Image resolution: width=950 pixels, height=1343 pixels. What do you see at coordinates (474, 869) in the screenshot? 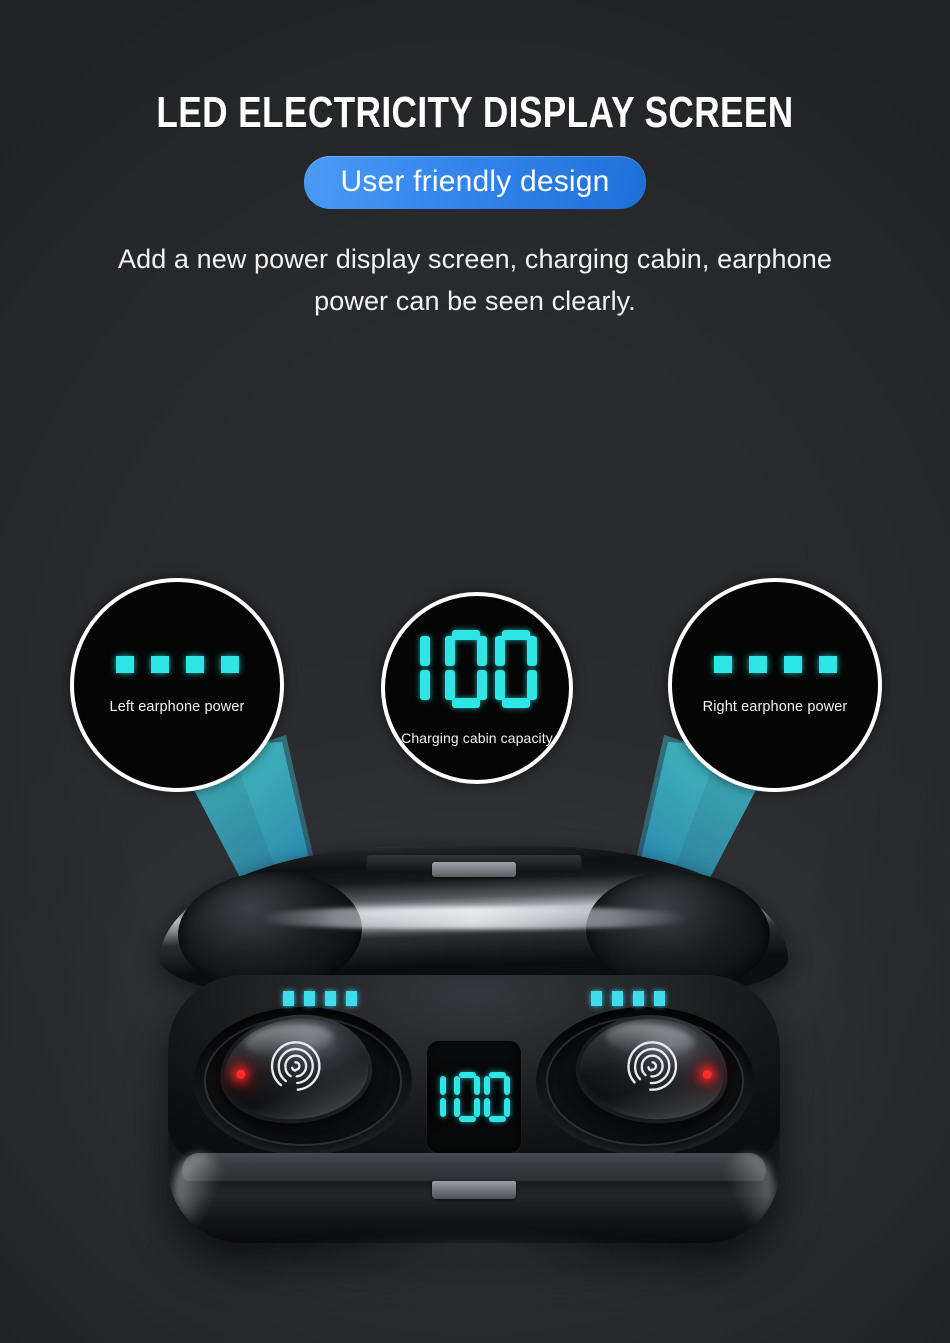
I see `lid-hinge-clip` at bounding box center [474, 869].